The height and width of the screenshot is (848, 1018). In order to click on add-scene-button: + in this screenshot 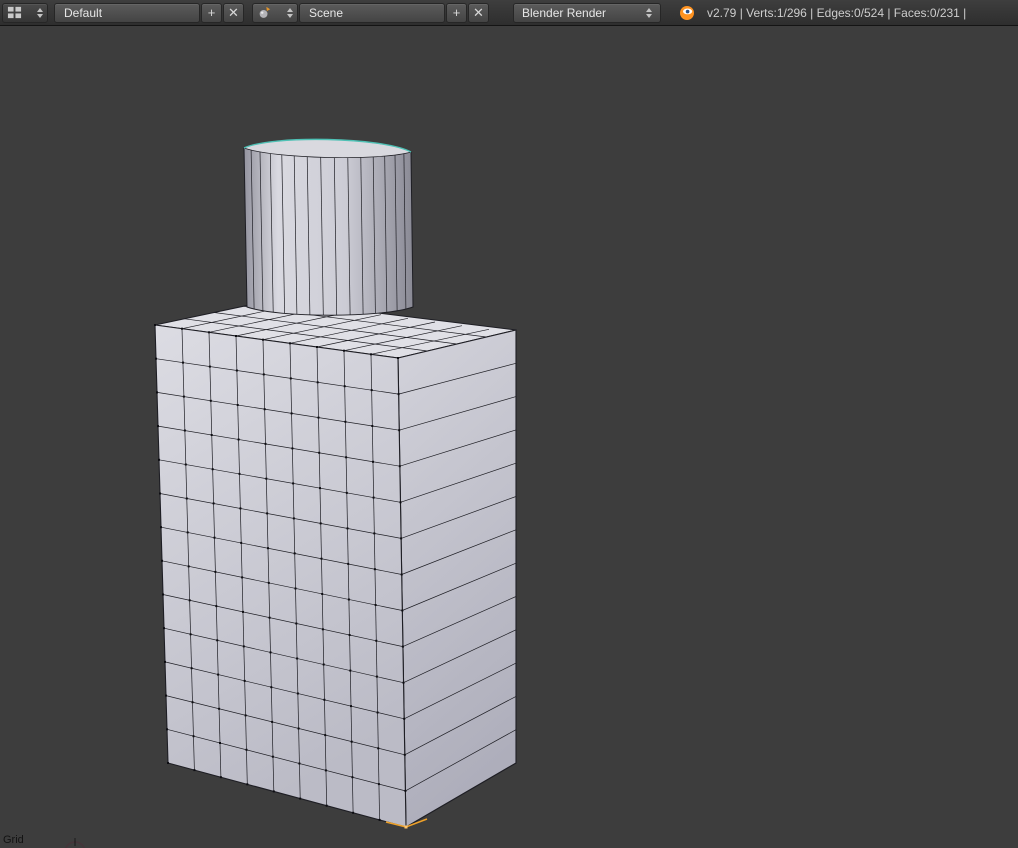, I will do `click(456, 12)`.